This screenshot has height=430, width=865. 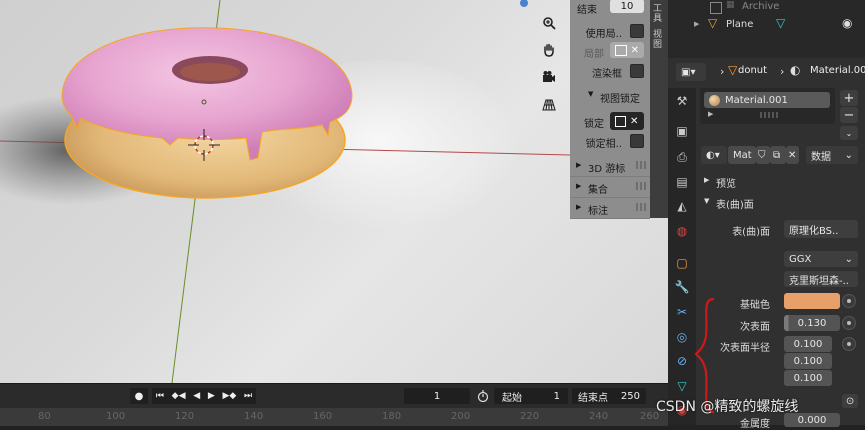 I want to click on radius-z-field: 0.100, so click(x=808, y=378).